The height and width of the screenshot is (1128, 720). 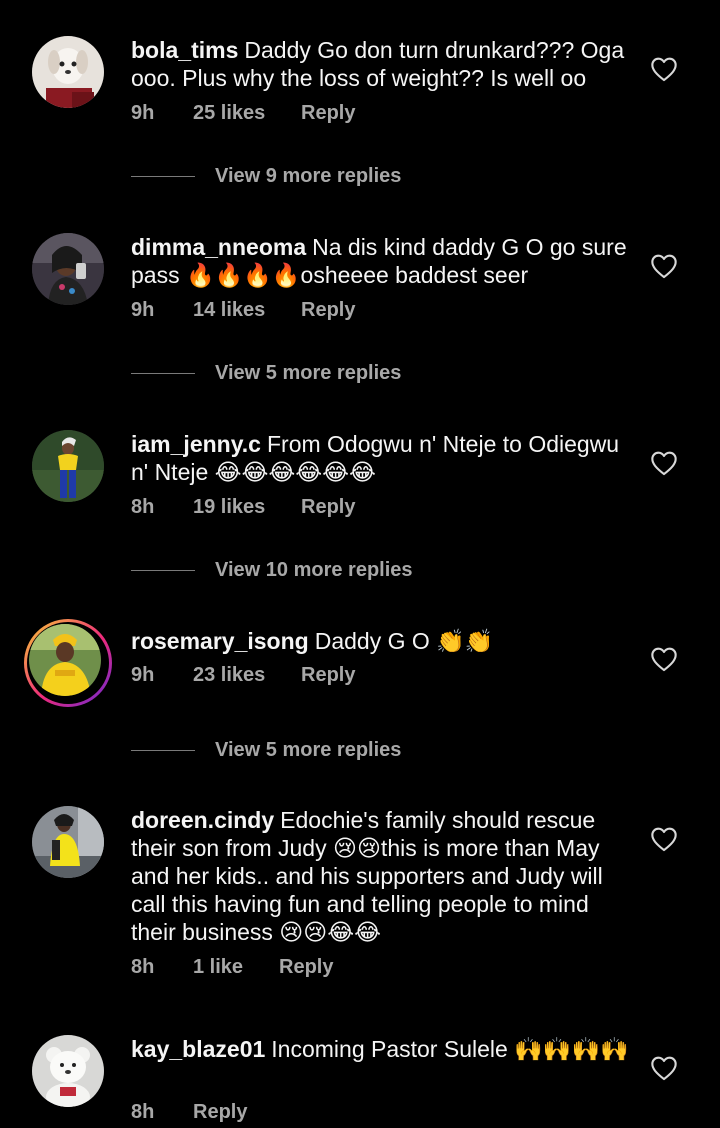 I want to click on comment-likes: 1 like, so click(x=236, y=967).